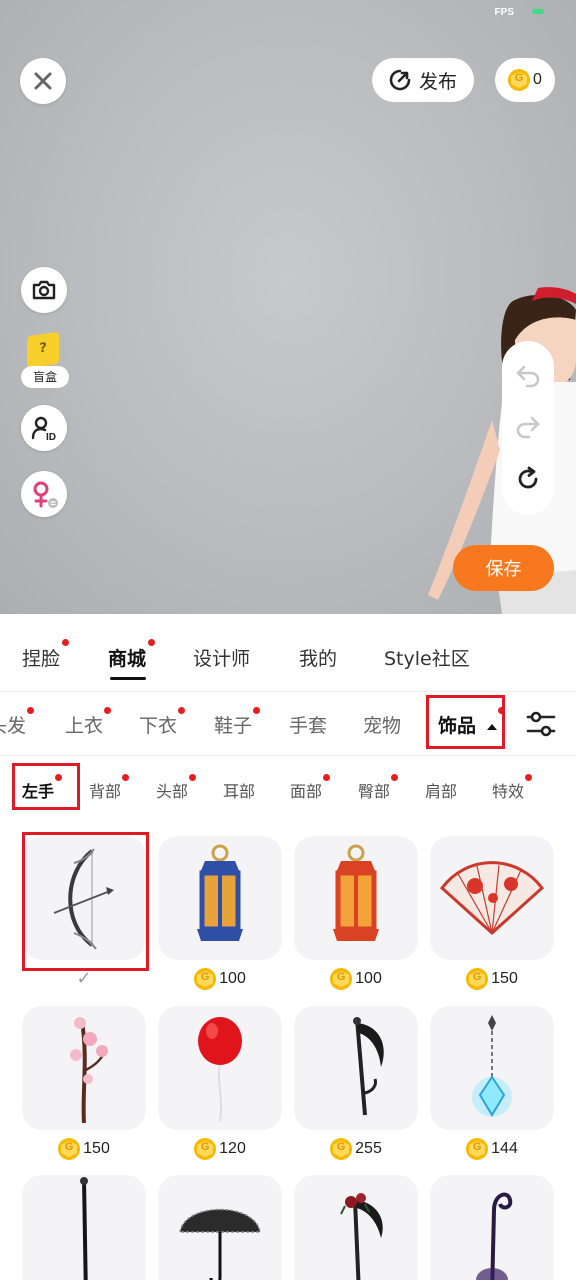  What do you see at coordinates (105, 791) in the screenshot?
I see `slot-label: 背部` at bounding box center [105, 791].